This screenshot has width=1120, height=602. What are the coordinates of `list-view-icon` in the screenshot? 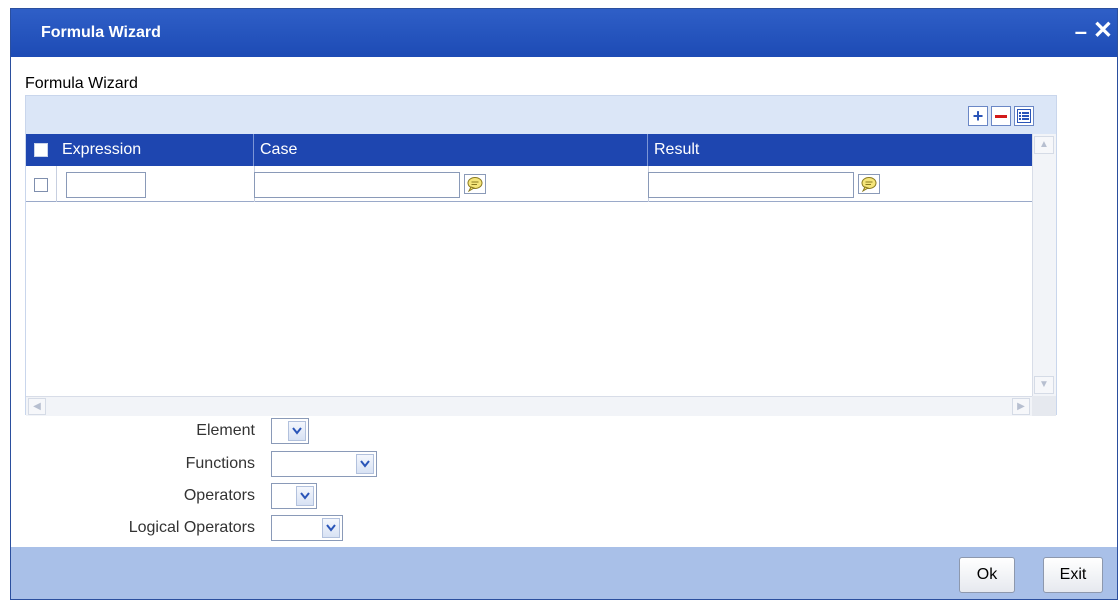 It's located at (1024, 116).